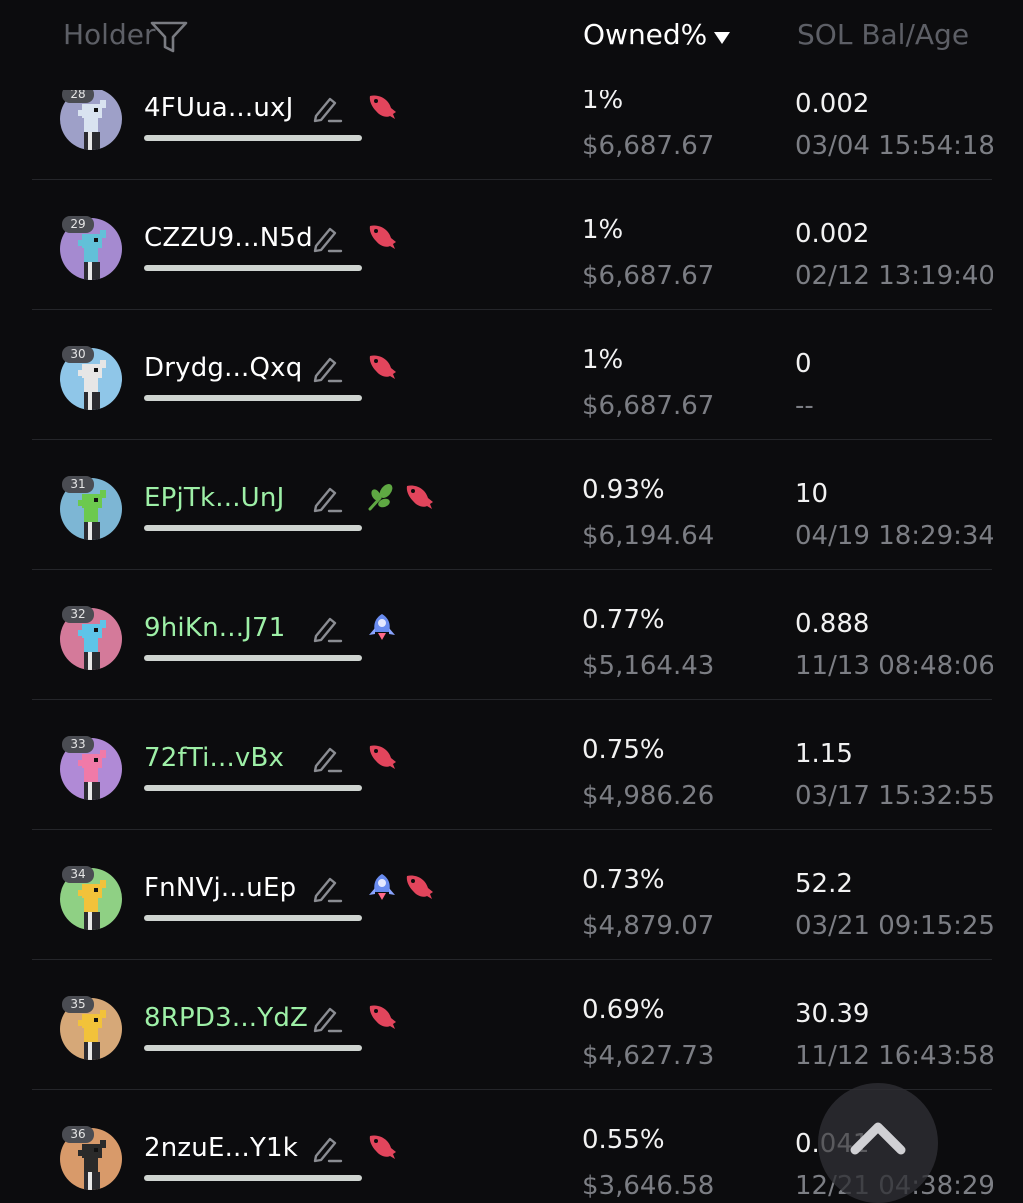 Image resolution: width=1023 pixels, height=1203 pixels. Describe the element at coordinates (894, 276) in the screenshot. I see `wallet-age: 02/12 13:19:40` at that location.